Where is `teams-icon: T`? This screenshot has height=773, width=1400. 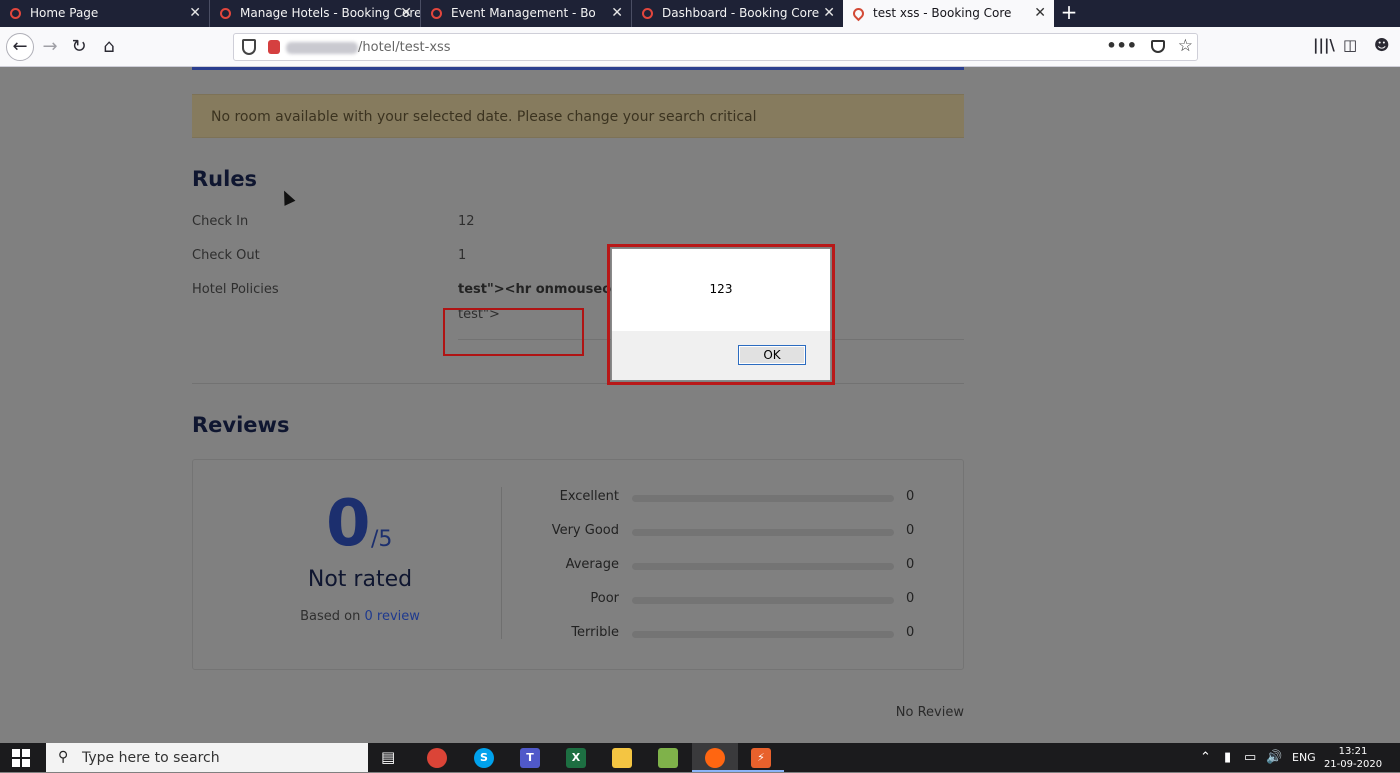 teams-icon: T is located at coordinates (530, 758).